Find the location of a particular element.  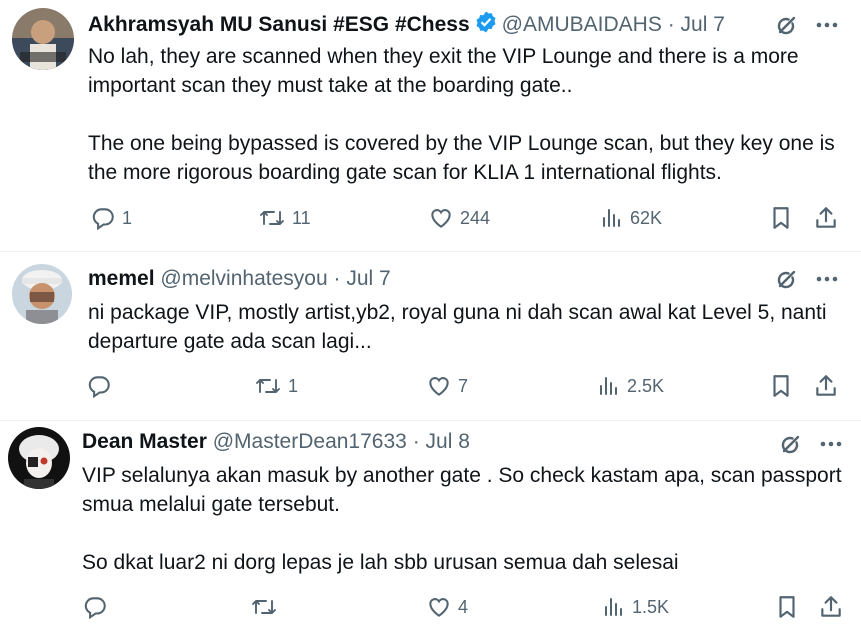

like-button: 7 is located at coordinates (447, 386).